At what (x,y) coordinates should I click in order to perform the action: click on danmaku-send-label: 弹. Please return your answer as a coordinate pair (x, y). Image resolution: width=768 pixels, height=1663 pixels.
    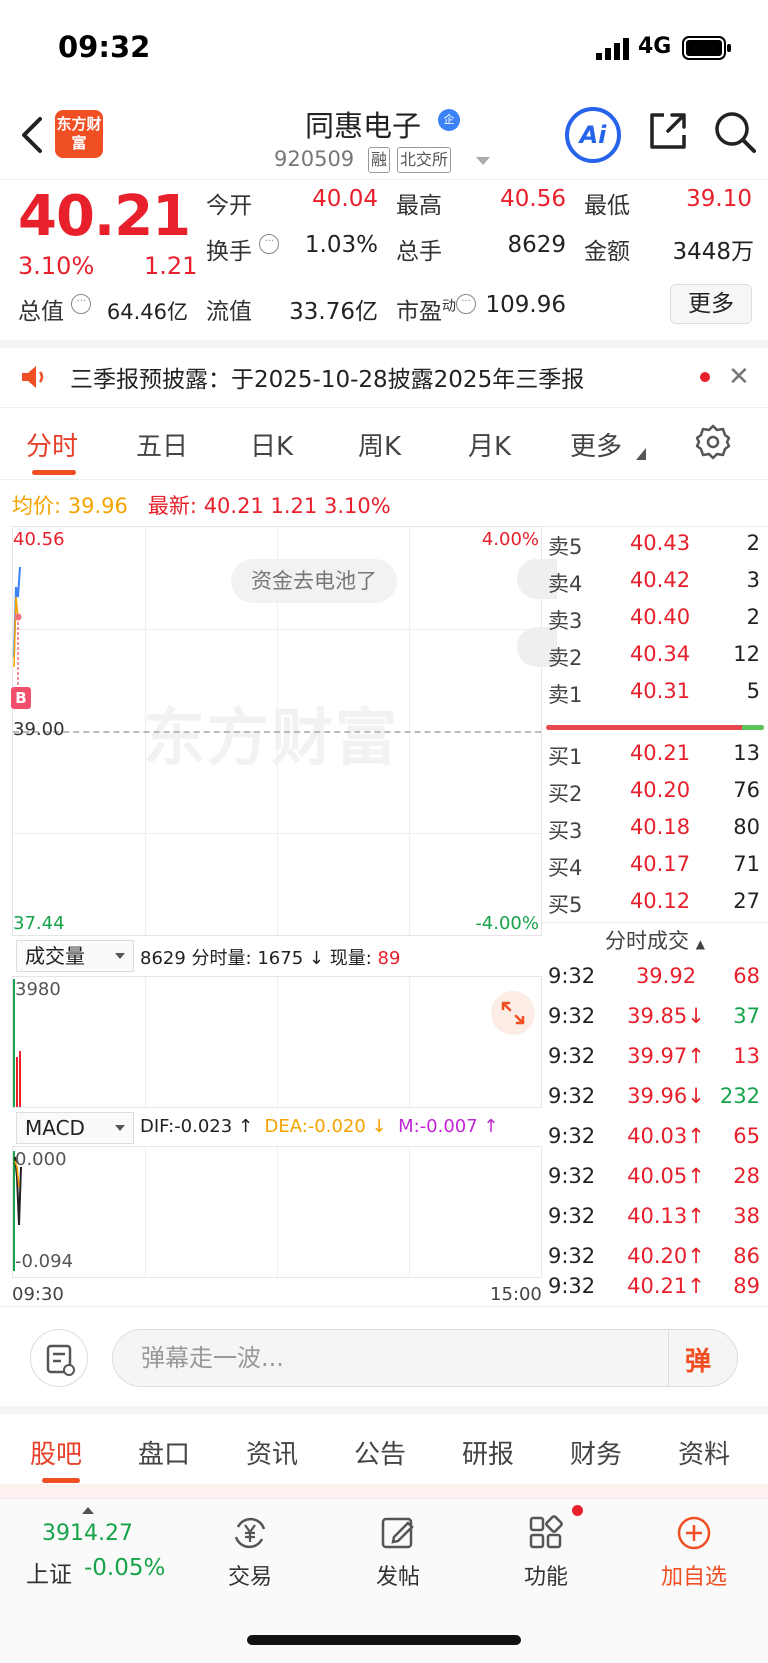
    Looking at the image, I should click on (698, 1362).